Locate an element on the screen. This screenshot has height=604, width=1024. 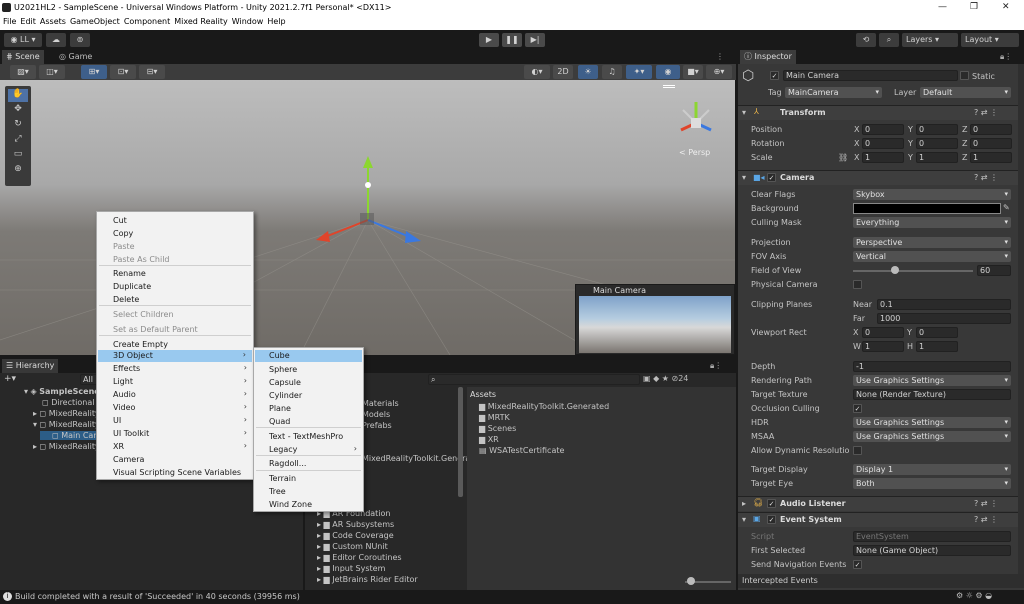
asset-folder: ▆ MixedRealityToolkit.Generated is located at coordinates (544, 406).